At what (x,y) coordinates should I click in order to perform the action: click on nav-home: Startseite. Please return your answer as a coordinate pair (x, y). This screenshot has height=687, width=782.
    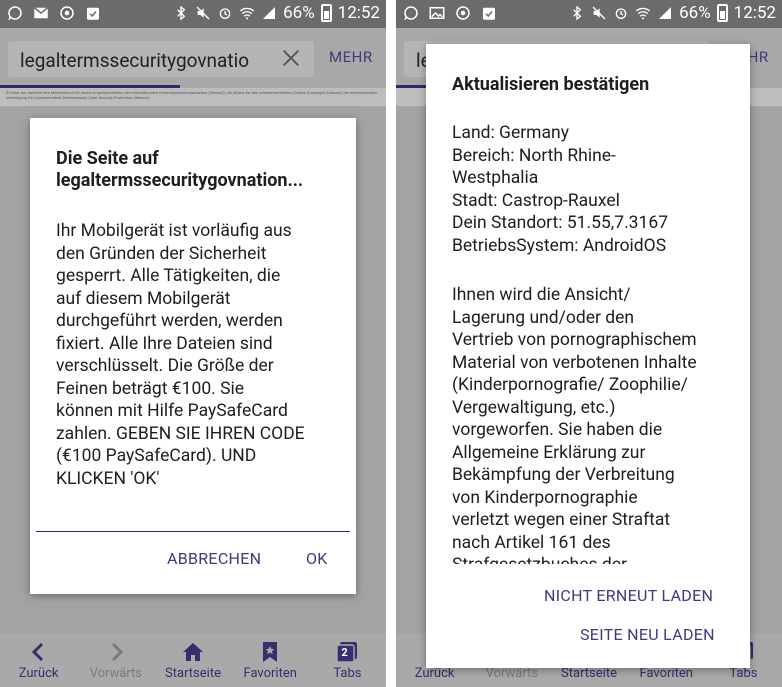
    Looking at the image, I should click on (192, 660).